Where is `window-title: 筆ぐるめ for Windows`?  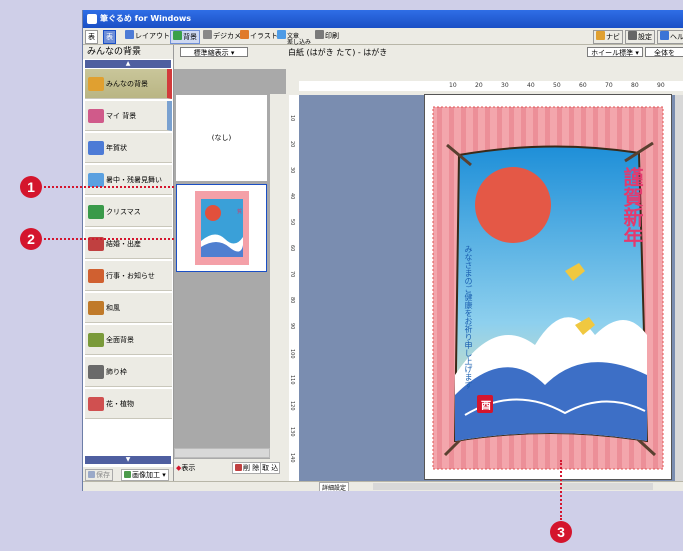
window-title: 筆ぐるめ for Windows is located at coordinates (145, 18).